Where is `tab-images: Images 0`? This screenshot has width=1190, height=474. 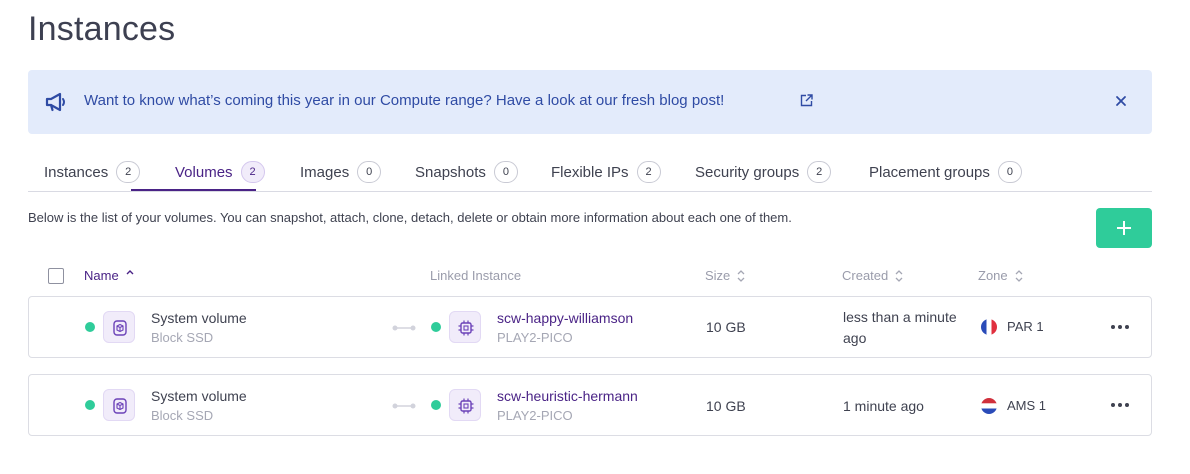
tab-images: Images 0 is located at coordinates (341, 172).